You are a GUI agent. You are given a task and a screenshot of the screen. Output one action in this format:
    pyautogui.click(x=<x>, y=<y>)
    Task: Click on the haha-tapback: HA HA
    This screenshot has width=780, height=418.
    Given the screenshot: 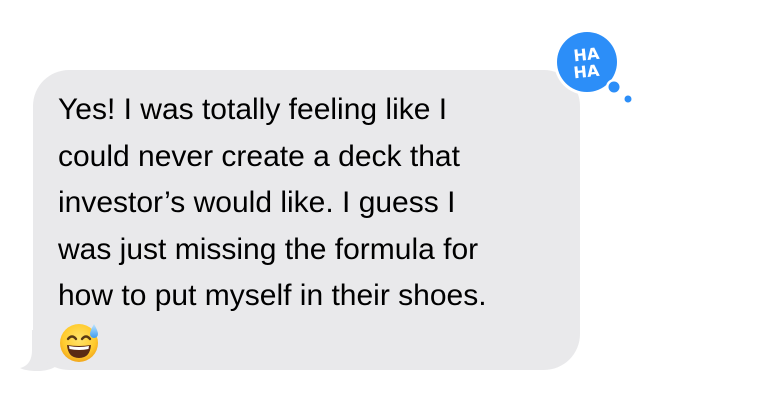 What is the action you would take?
    pyautogui.click(x=597, y=67)
    